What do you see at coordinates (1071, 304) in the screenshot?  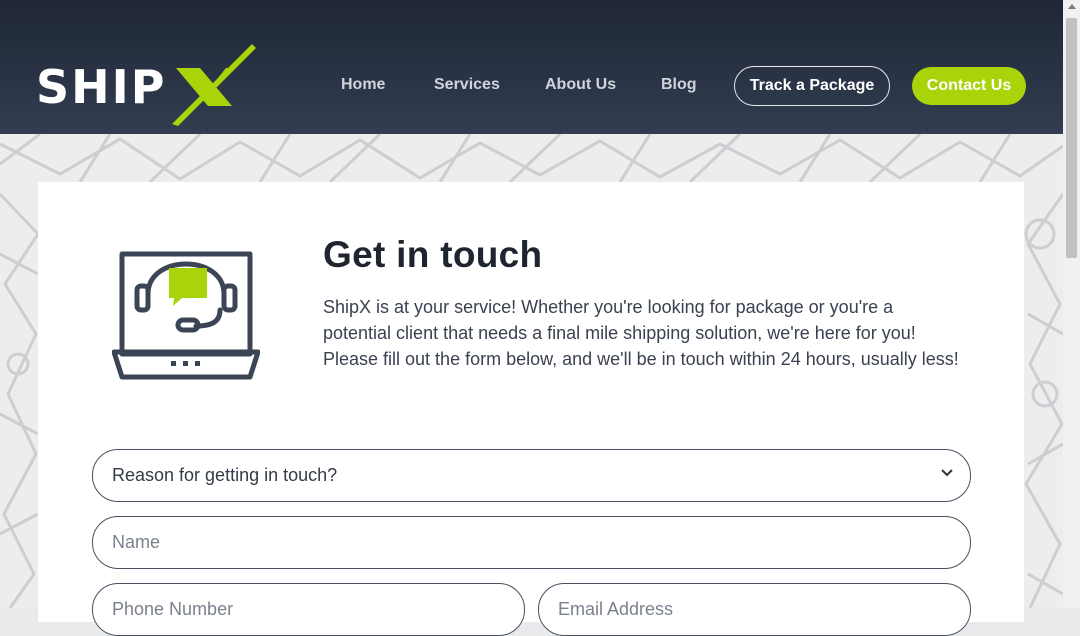 I see `page-scrollbar` at bounding box center [1071, 304].